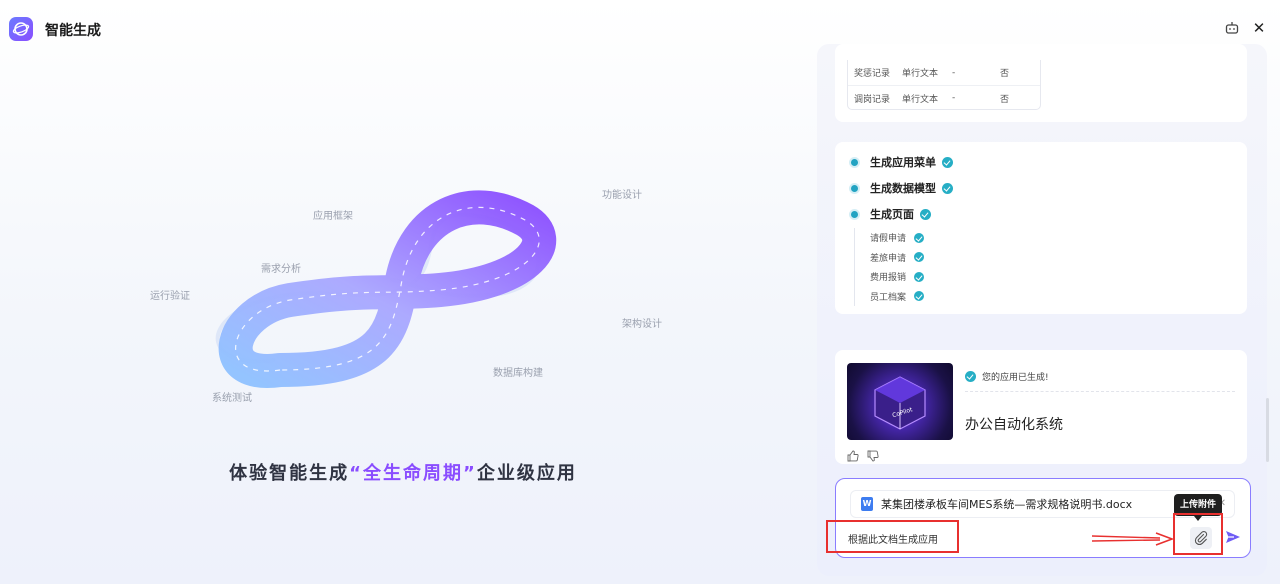 Image resolution: width=1280 pixels, height=584 pixels. Describe the element at coordinates (1267, 430) in the screenshot. I see `panel-scrollbar` at that location.